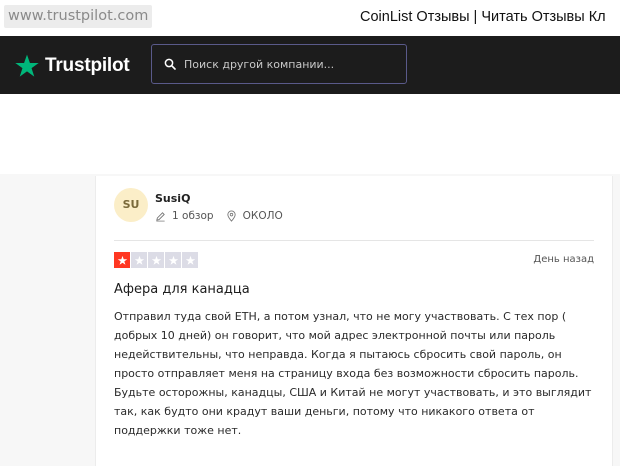  I want to click on star-rating, so click(156, 260).